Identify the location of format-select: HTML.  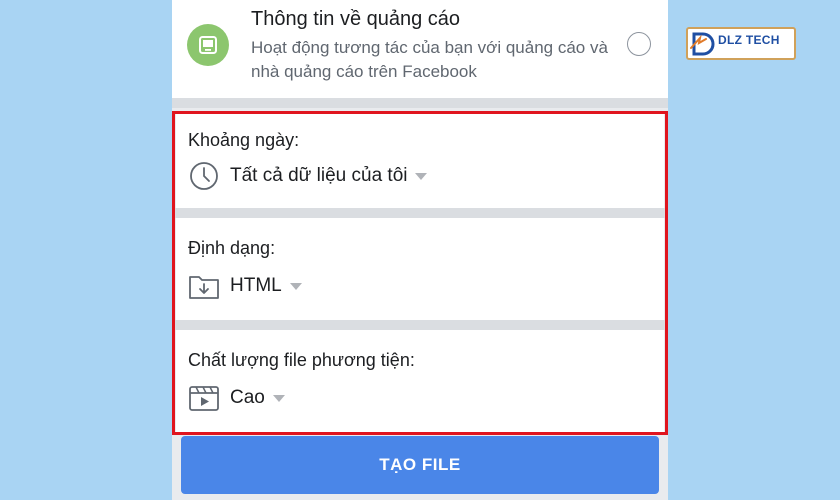
(245, 286).